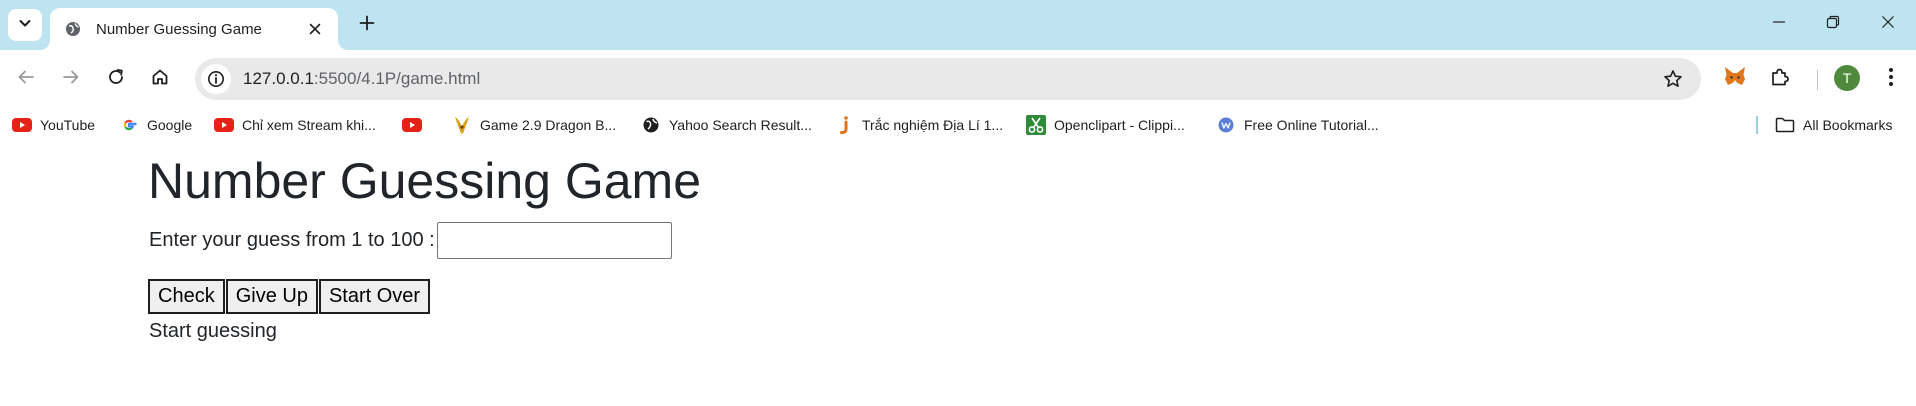 The image size is (1916, 406). I want to click on profile-avatar: T, so click(1847, 78).